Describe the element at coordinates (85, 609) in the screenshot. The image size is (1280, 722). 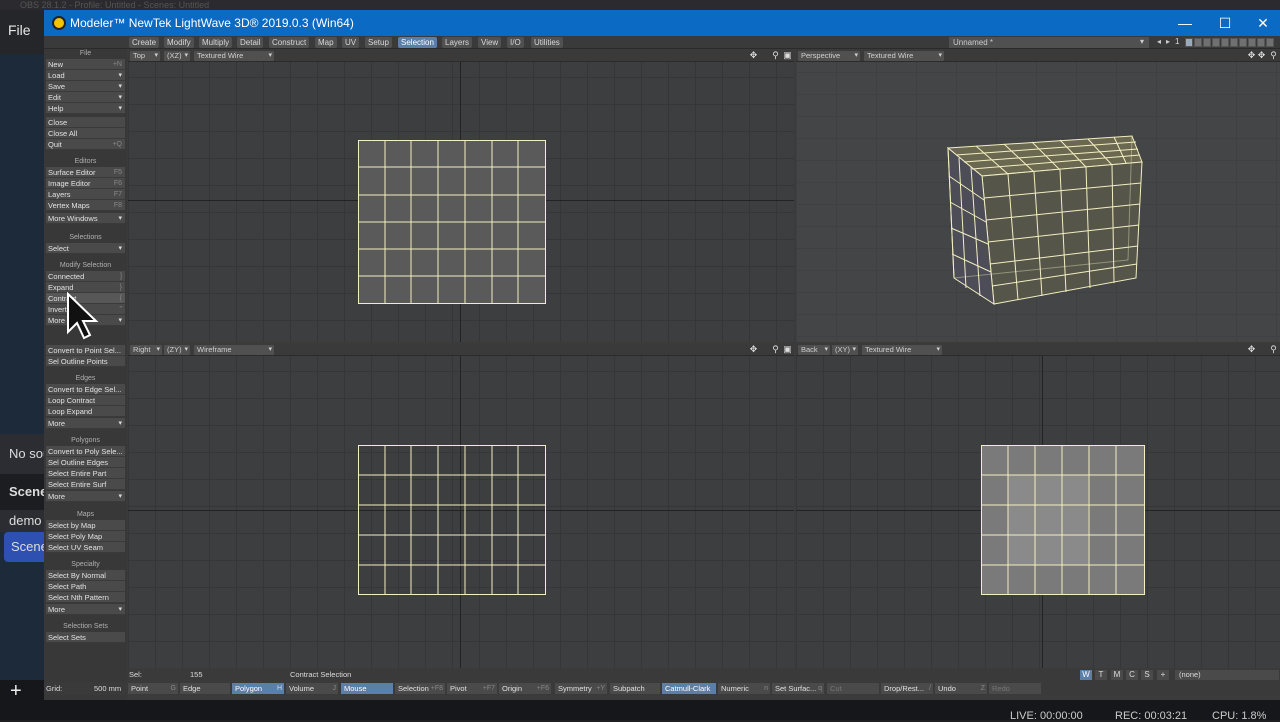
I see `toolbar-item-specialty-more: More ▾` at that location.